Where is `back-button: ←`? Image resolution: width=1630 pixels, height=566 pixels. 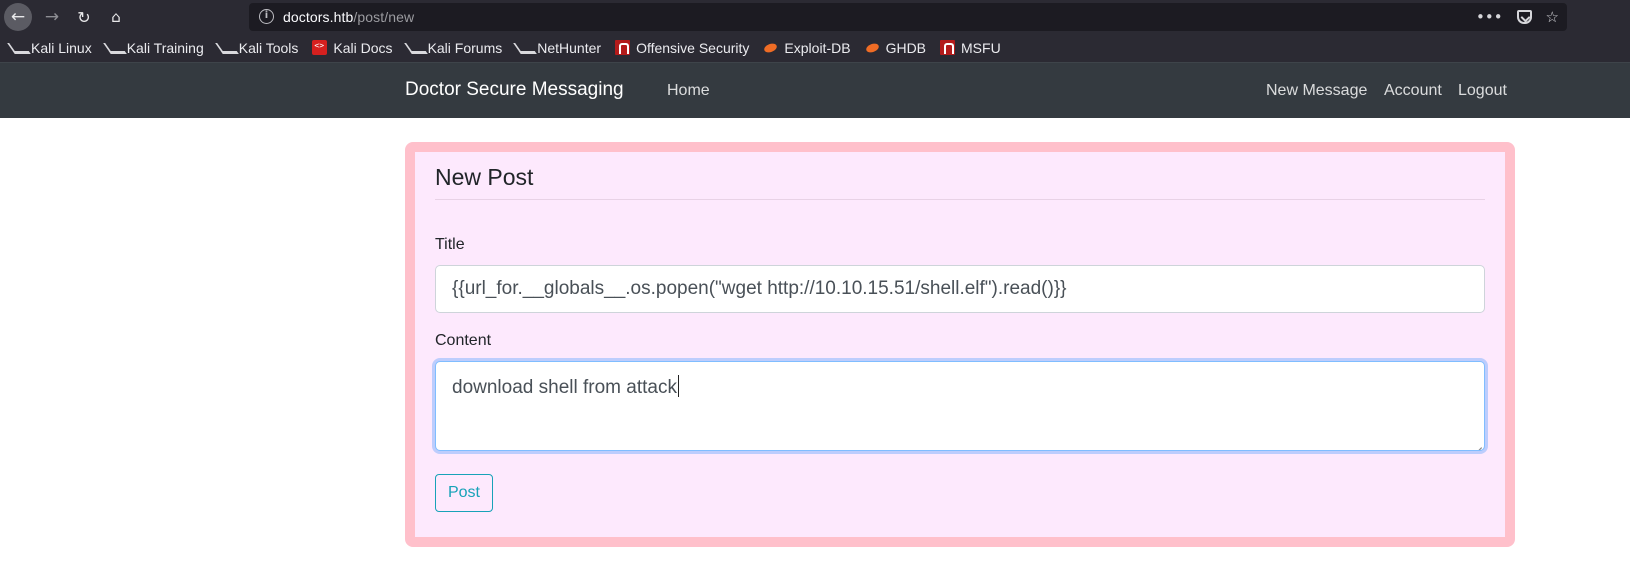 back-button: ← is located at coordinates (18, 17).